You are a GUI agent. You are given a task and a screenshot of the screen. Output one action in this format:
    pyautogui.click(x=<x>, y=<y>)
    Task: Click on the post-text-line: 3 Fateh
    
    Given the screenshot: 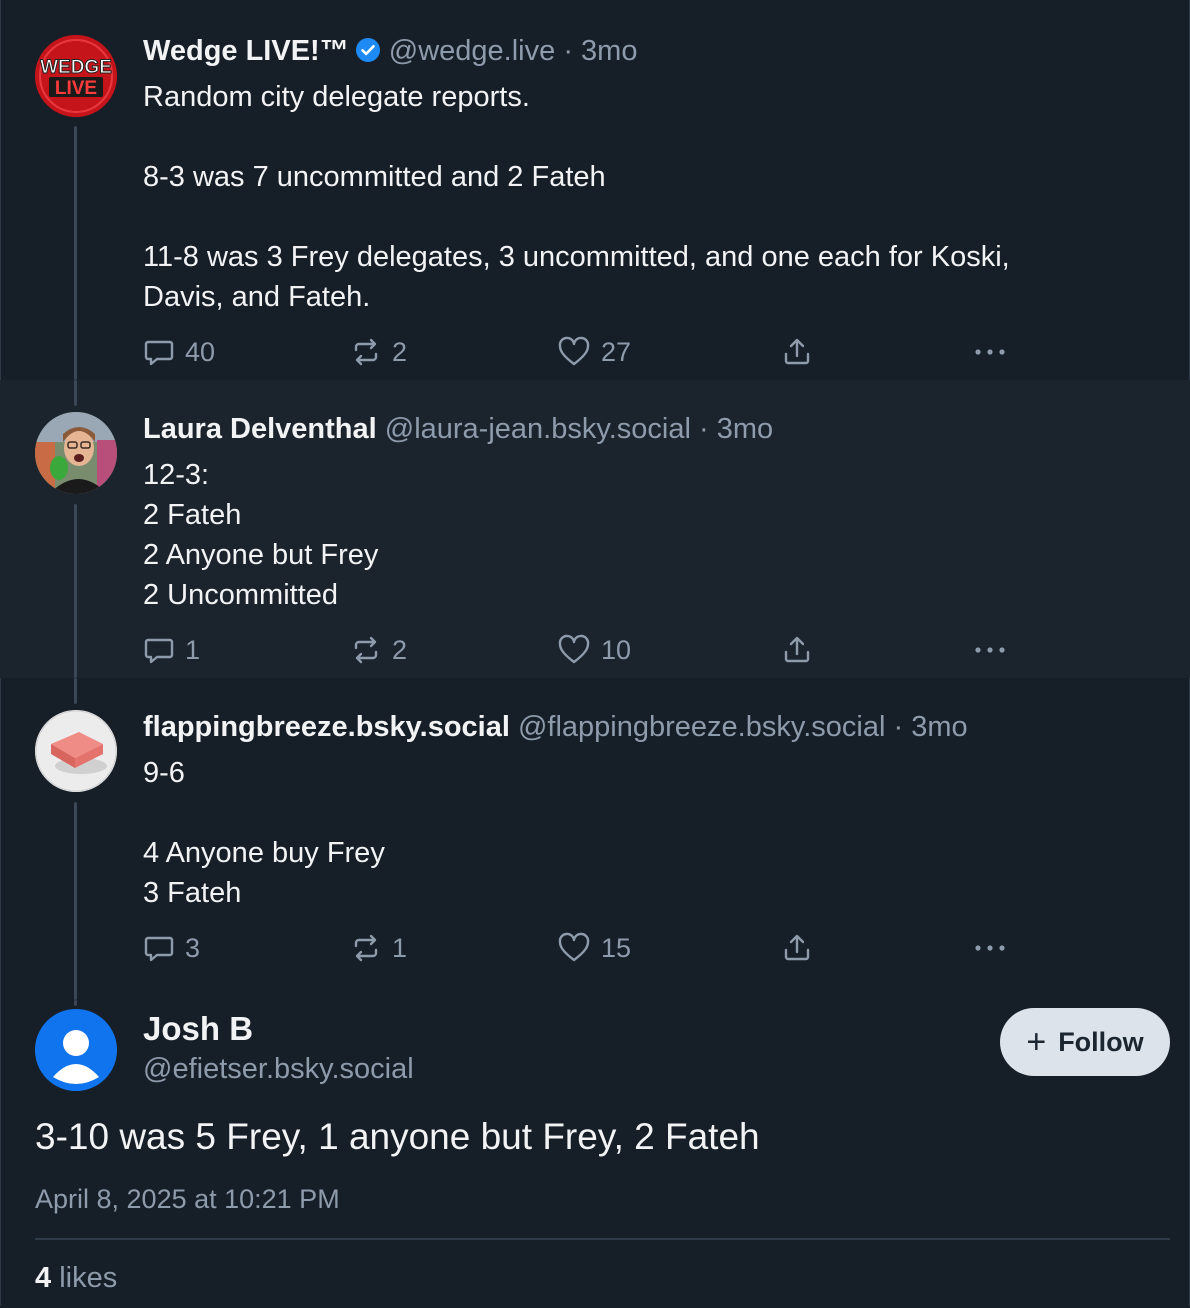 What is the action you would take?
    pyautogui.click(x=192, y=893)
    